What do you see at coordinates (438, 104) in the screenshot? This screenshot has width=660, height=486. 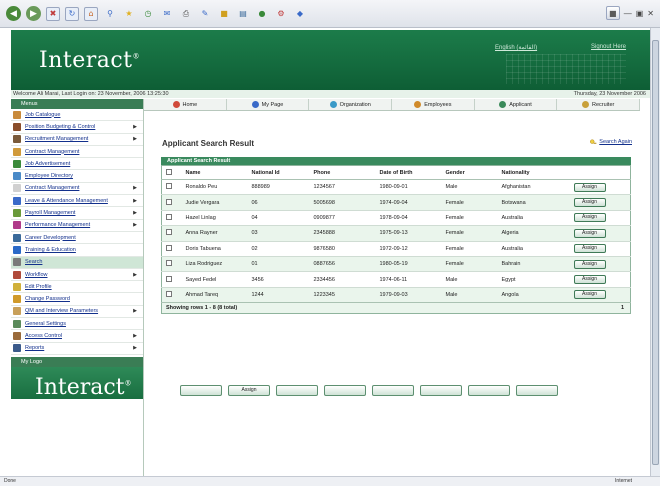 I see `nav-tab-label: Employees` at bounding box center [438, 104].